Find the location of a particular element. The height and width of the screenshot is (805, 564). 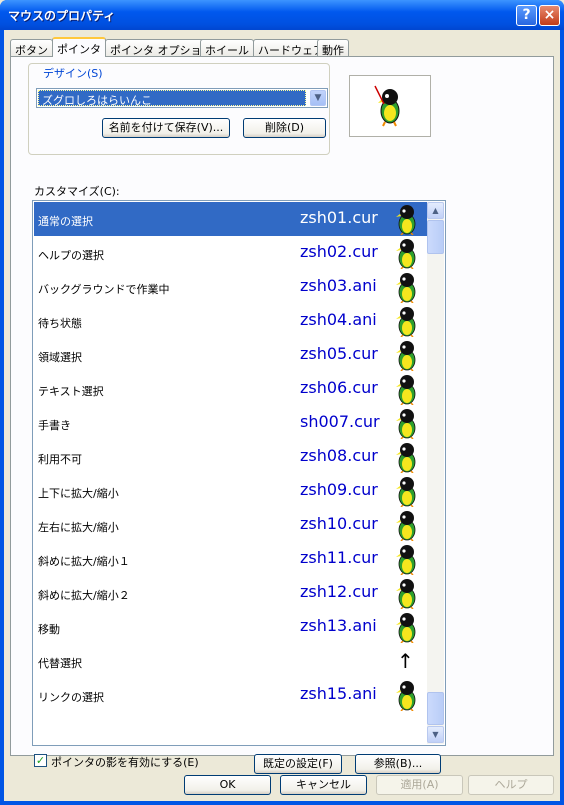

pointer-role-label: 移動 is located at coordinates (49, 629).